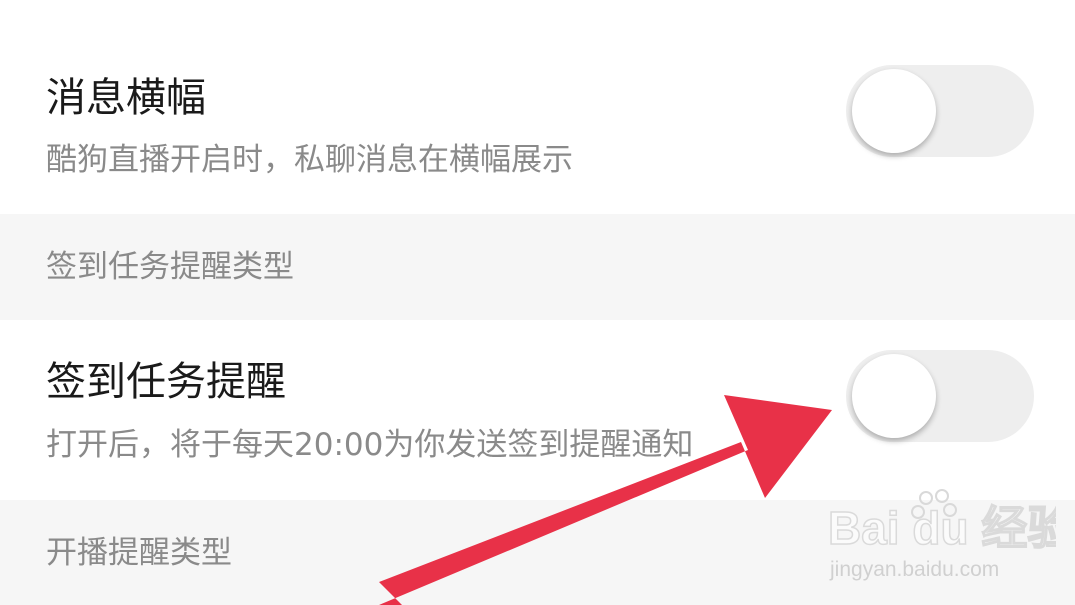 This screenshot has height=605, width=1075. I want to click on live-section-label: 开播提醒类型, so click(139, 553).